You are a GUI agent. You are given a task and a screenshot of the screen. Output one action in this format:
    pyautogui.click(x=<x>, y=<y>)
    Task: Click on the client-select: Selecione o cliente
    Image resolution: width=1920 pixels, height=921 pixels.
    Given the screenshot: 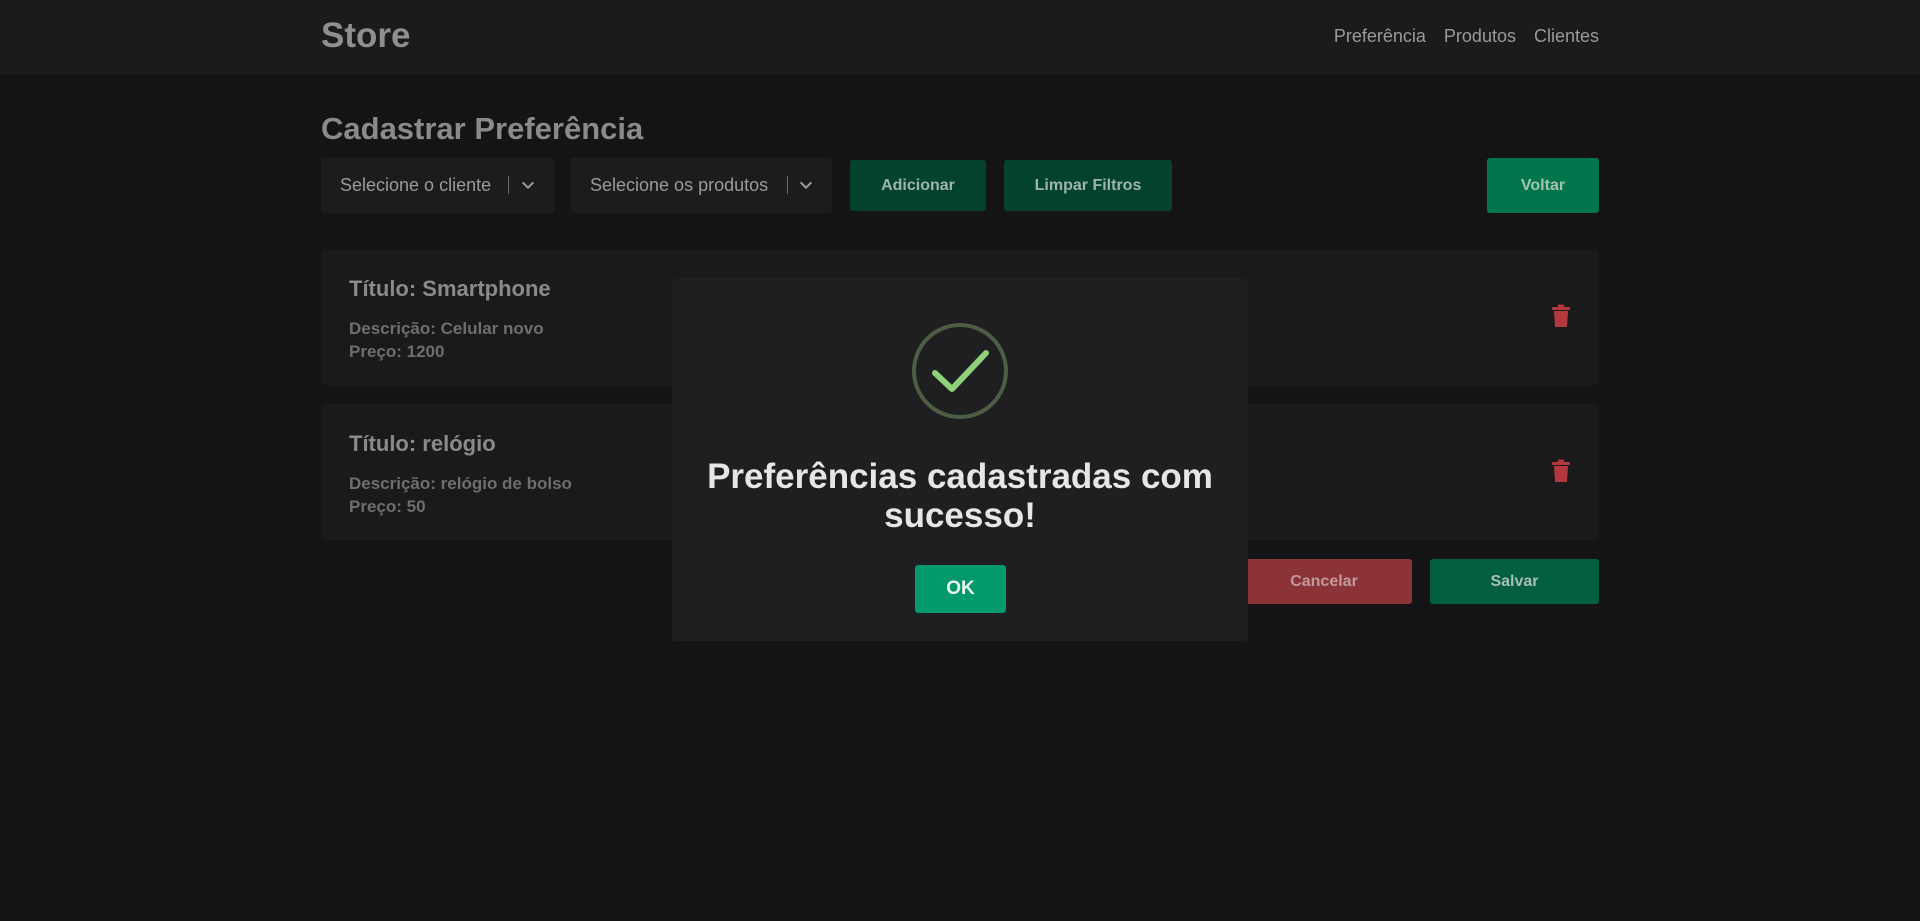 What is the action you would take?
    pyautogui.click(x=437, y=185)
    